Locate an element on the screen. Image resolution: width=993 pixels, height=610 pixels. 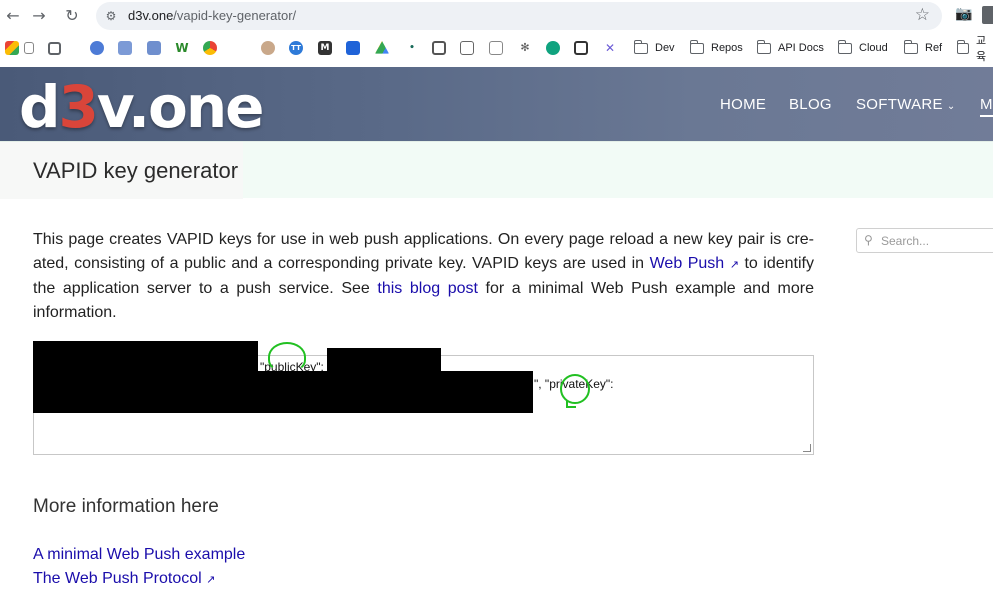
chevron-down-icon: ⌄ is located at coordinates (951, 106).